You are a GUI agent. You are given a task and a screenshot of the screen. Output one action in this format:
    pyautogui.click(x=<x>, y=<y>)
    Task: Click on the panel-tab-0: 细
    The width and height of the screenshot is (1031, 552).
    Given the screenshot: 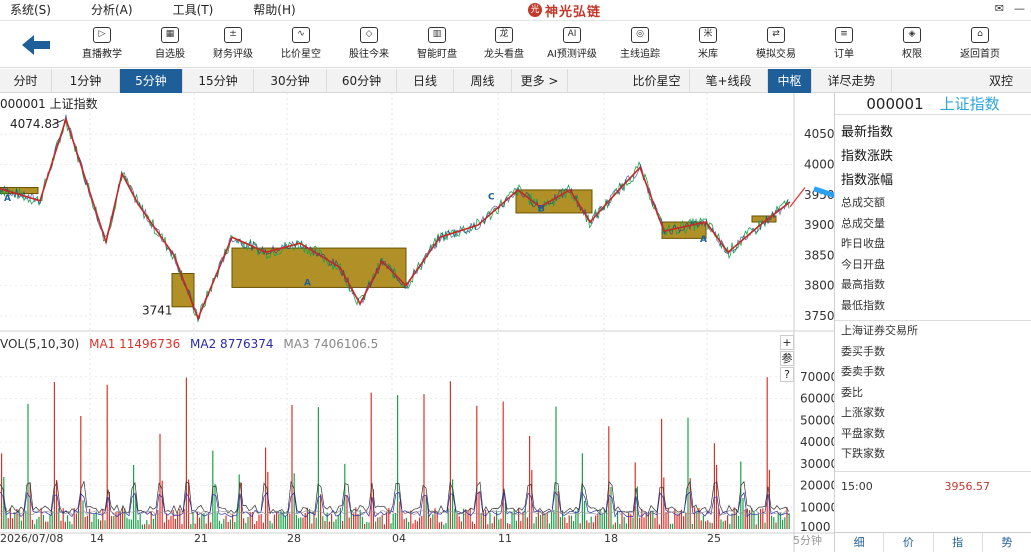 What is the action you would take?
    pyautogui.click(x=860, y=542)
    